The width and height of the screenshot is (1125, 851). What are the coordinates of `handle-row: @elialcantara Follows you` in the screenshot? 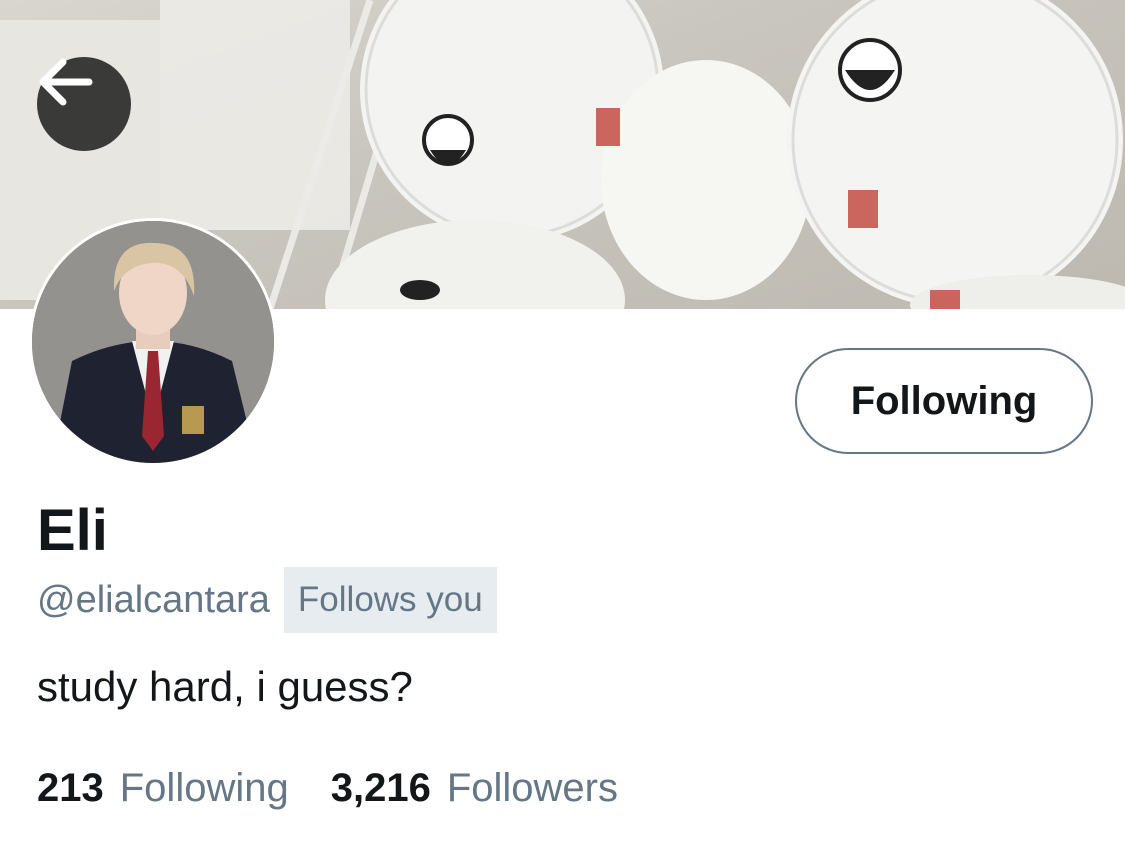 It's located at (267, 600).